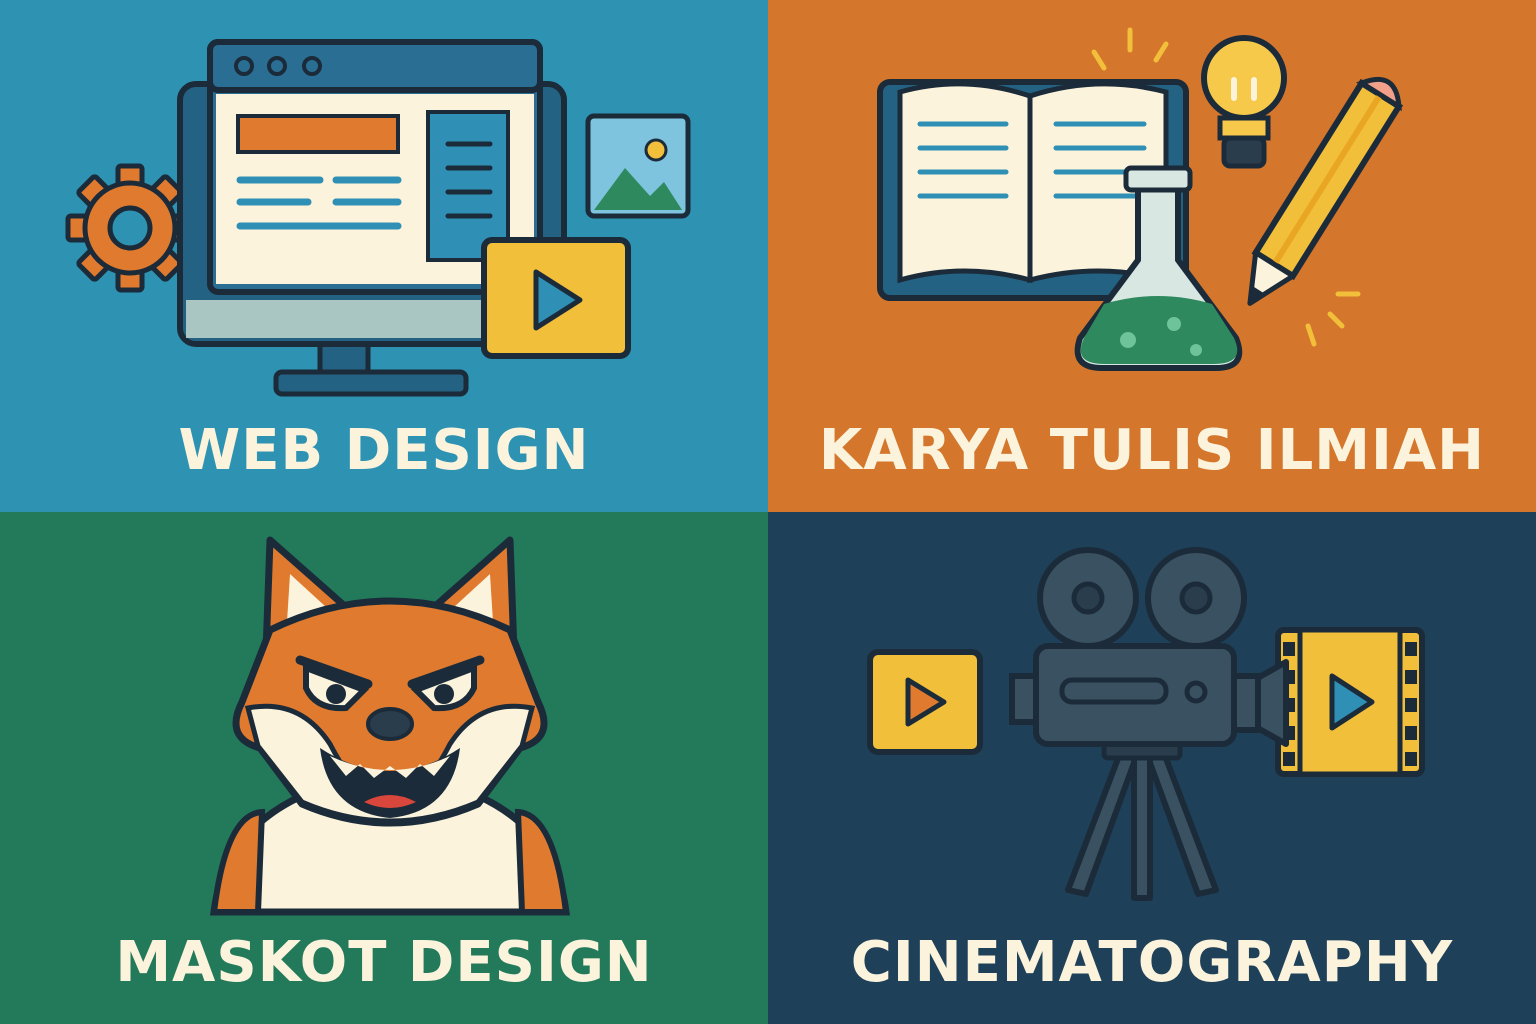 Image resolution: width=1536 pixels, height=1024 pixels. I want to click on gear-icon, so click(130, 228).